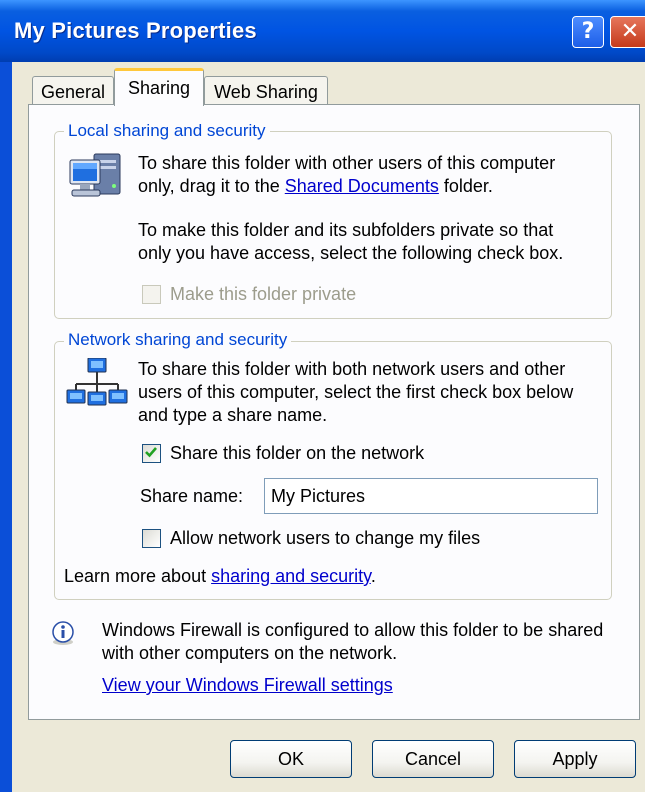 The width and height of the screenshot is (645, 792). I want to click on tab-web-sharing: Web Sharing, so click(266, 91).